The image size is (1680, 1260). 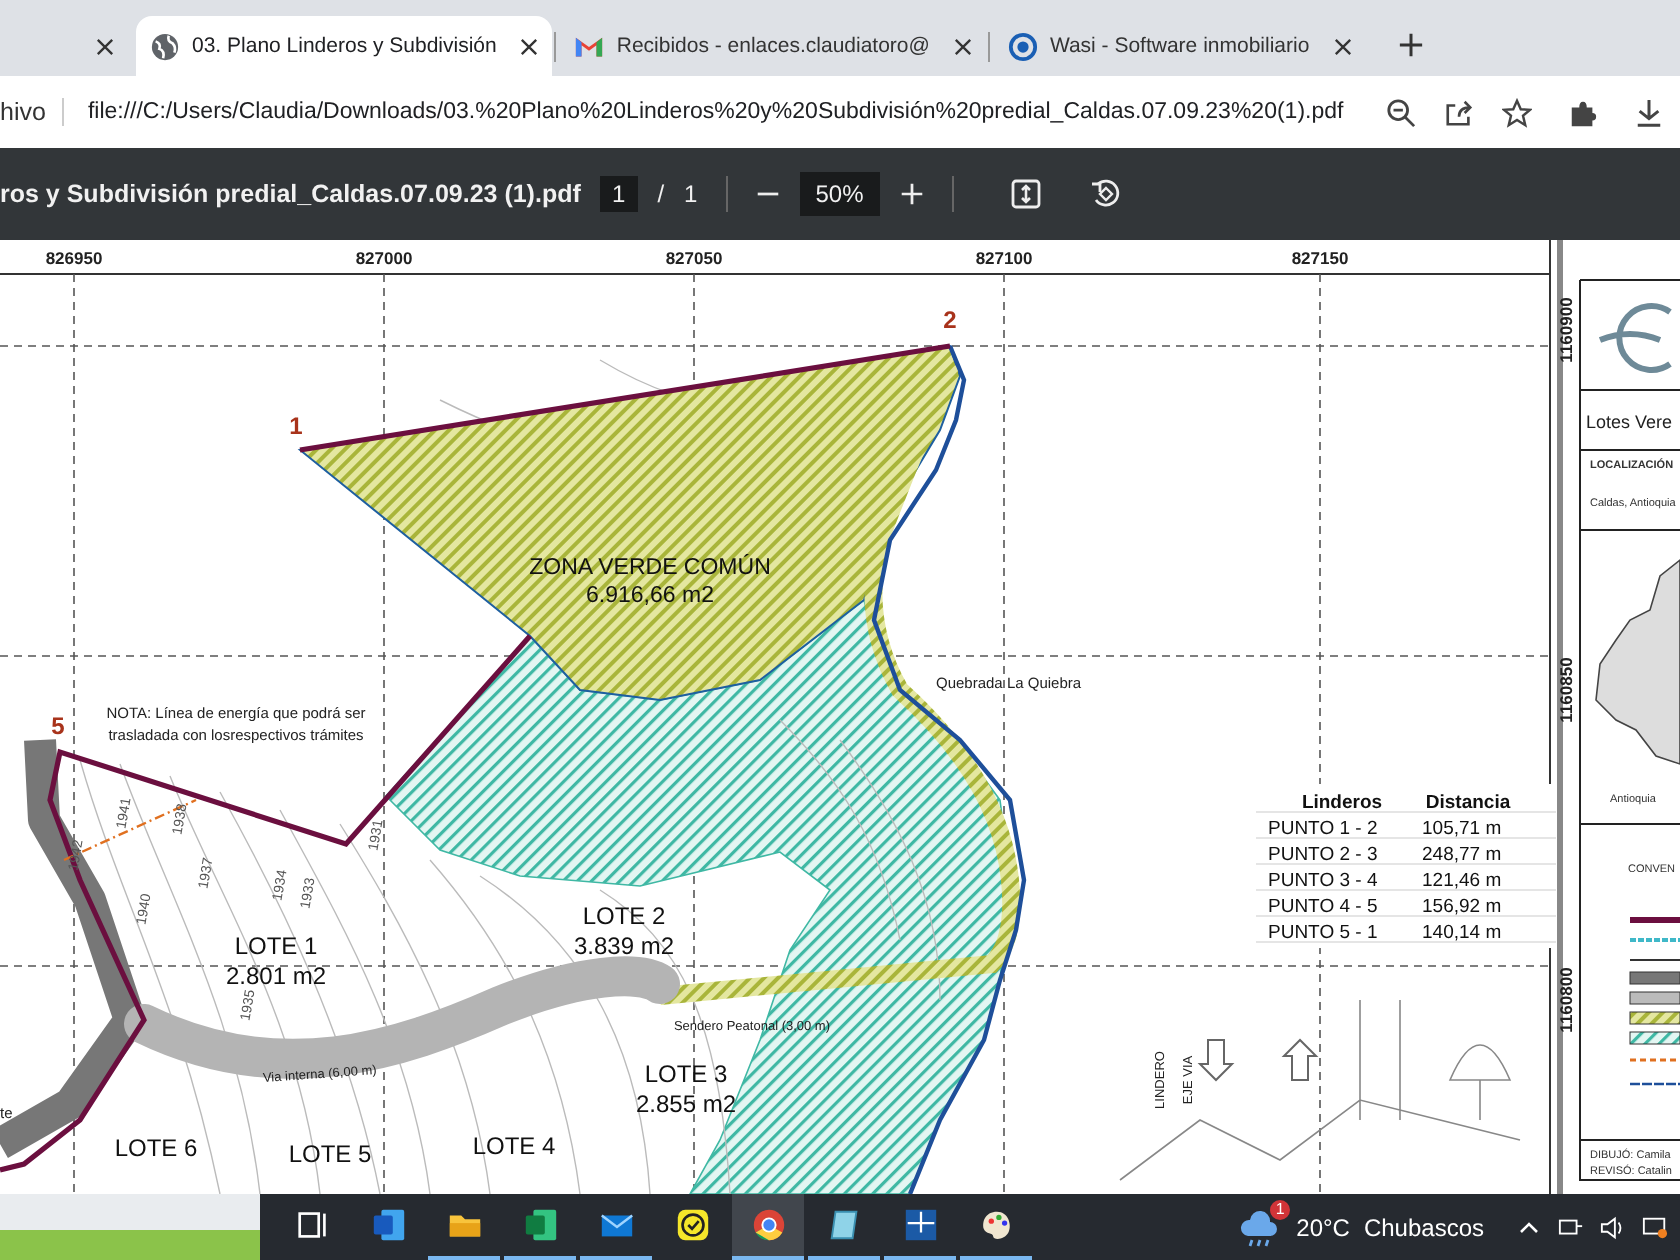 What do you see at coordinates (694, 258) in the screenshot?
I see `coordinate-label: 827050` at bounding box center [694, 258].